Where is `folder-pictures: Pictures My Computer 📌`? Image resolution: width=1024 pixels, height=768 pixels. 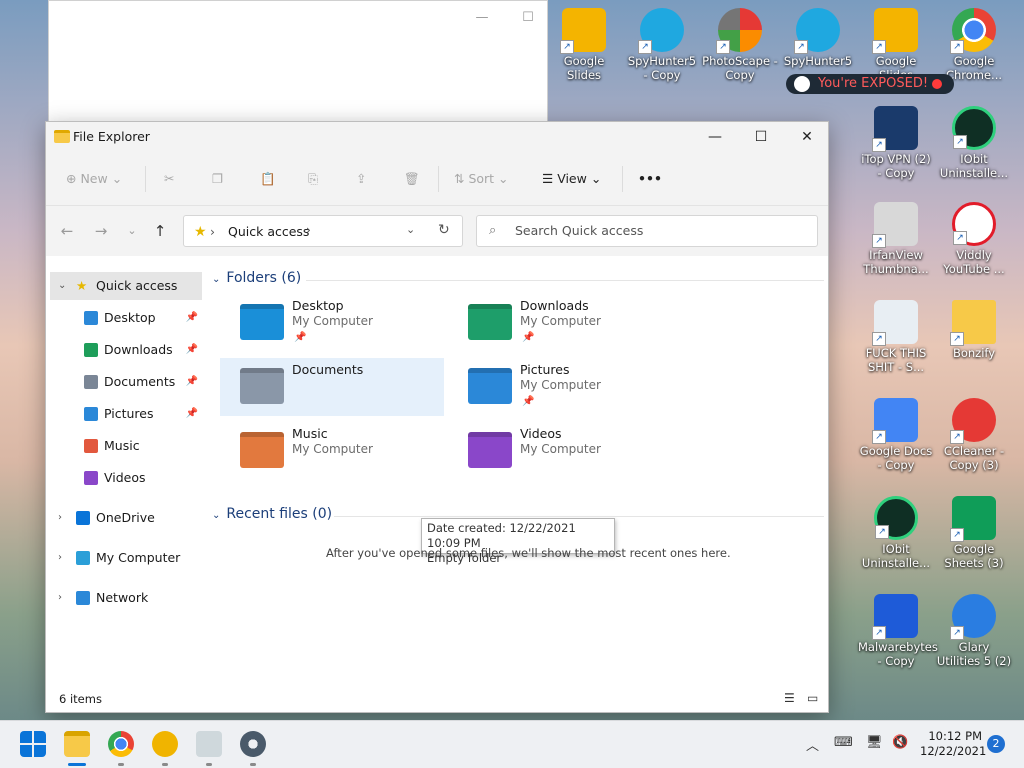 folder-pictures: Pictures My Computer 📌 is located at coordinates (560, 387).